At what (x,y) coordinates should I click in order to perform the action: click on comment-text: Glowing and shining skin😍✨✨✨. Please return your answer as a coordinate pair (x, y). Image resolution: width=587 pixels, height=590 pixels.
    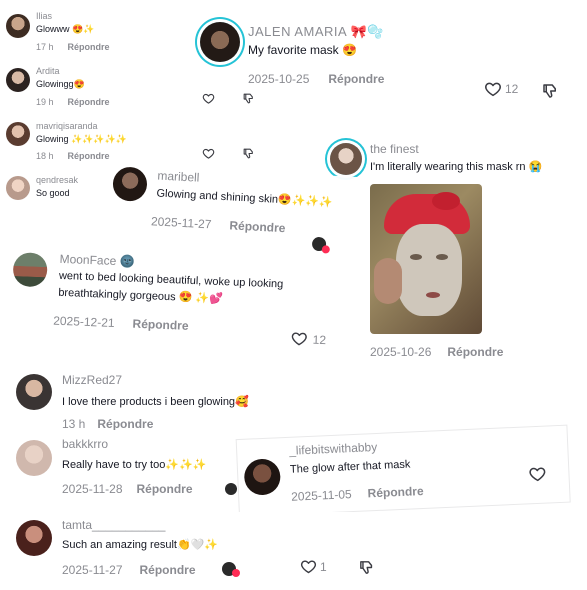
    Looking at the image, I should click on (245, 198).